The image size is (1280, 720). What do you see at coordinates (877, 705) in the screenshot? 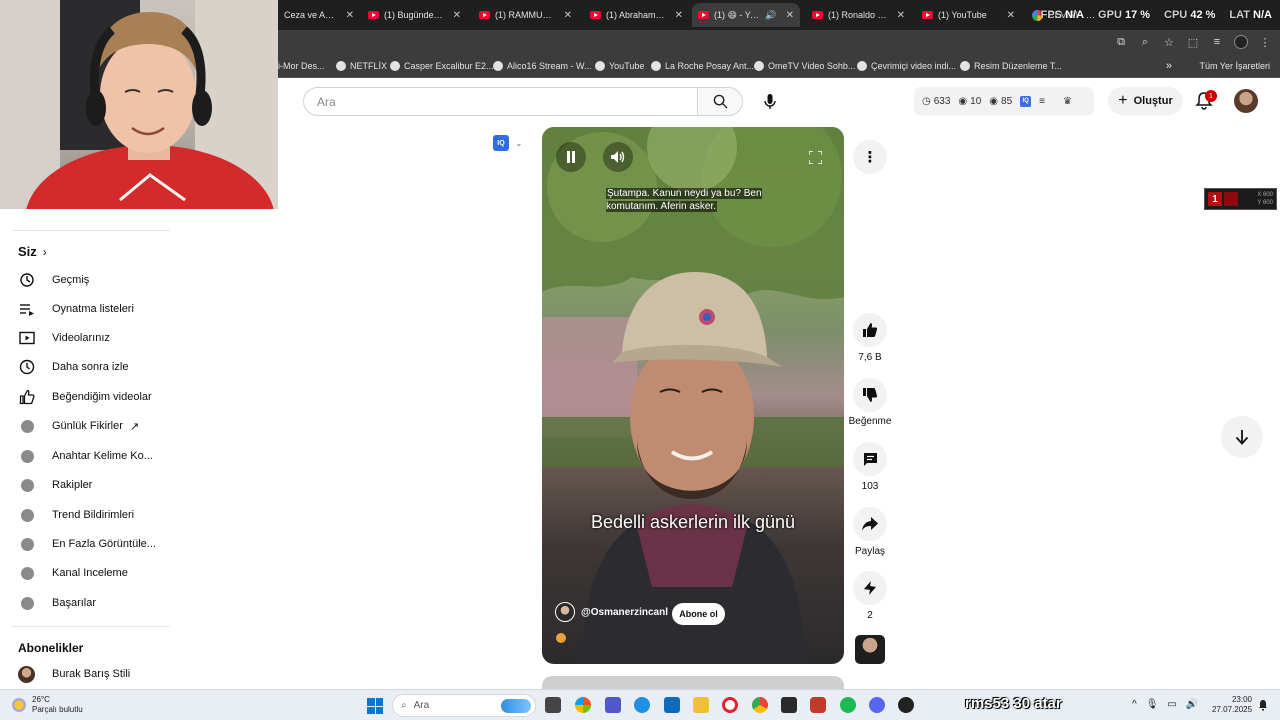
I see `discord-icon` at bounding box center [877, 705].